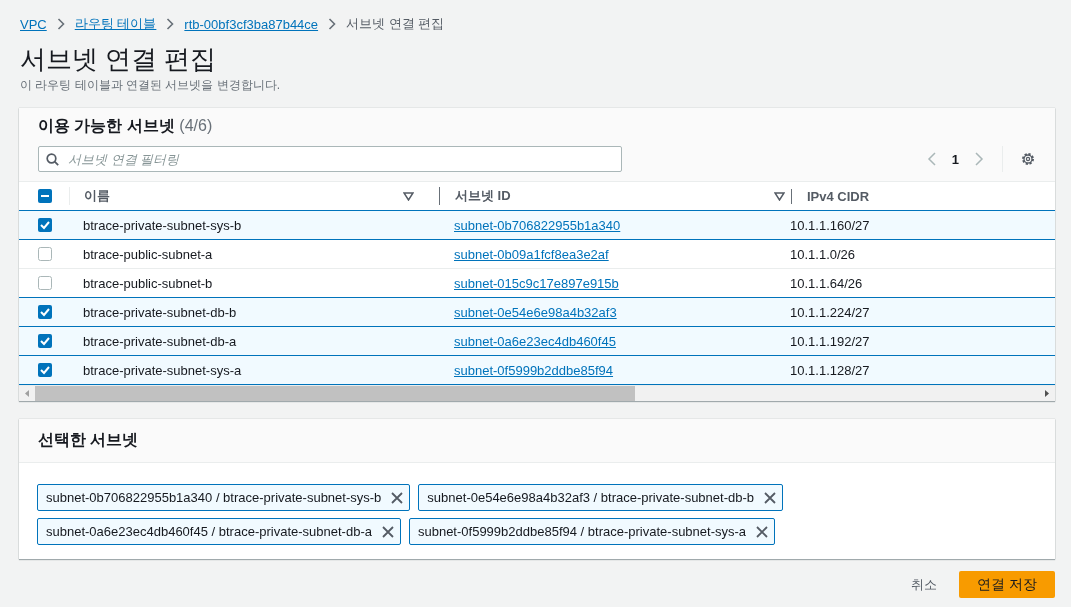 This screenshot has width=1071, height=607. I want to click on breadcrumb-current: 서브넷 연결 편집, so click(395, 24).